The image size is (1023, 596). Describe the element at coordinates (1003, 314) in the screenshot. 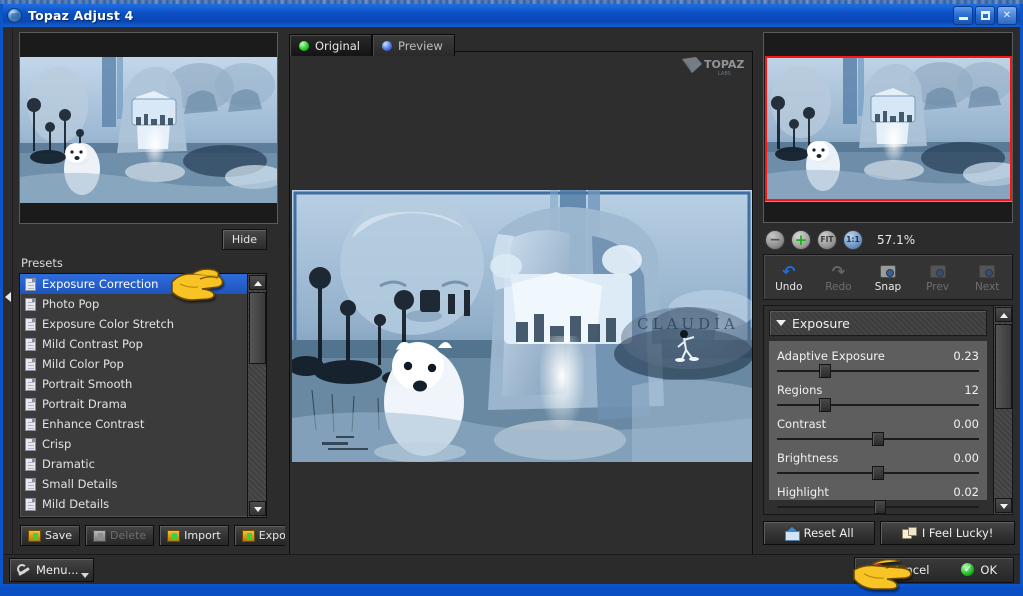

I see `params-scroll-up-icon` at that location.